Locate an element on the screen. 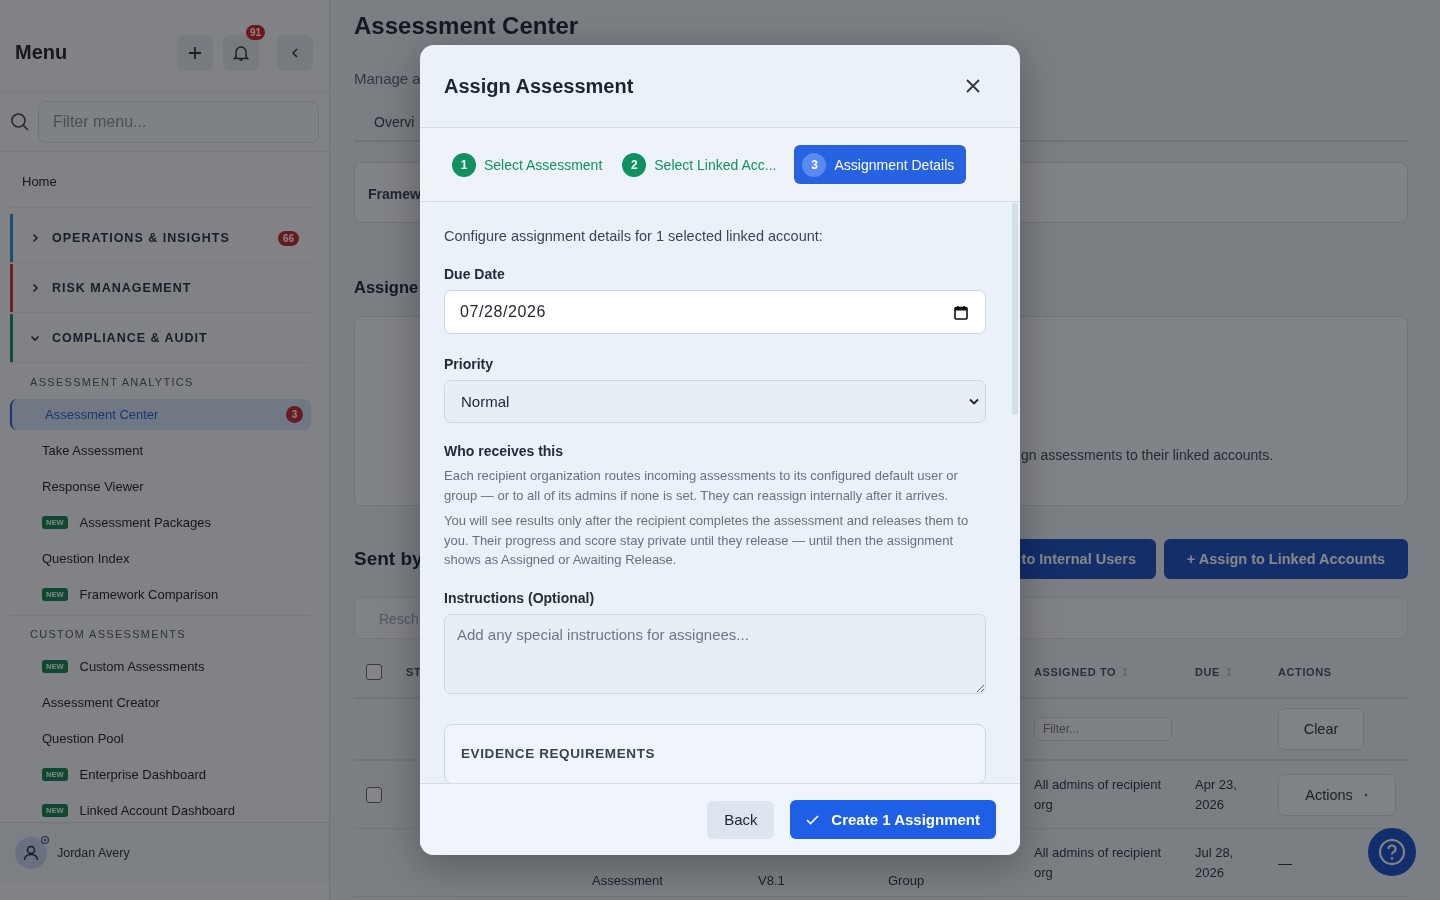 This screenshot has width=1440, height=900. group-heading: ASSESSMENT ANALYTICS is located at coordinates (112, 382).